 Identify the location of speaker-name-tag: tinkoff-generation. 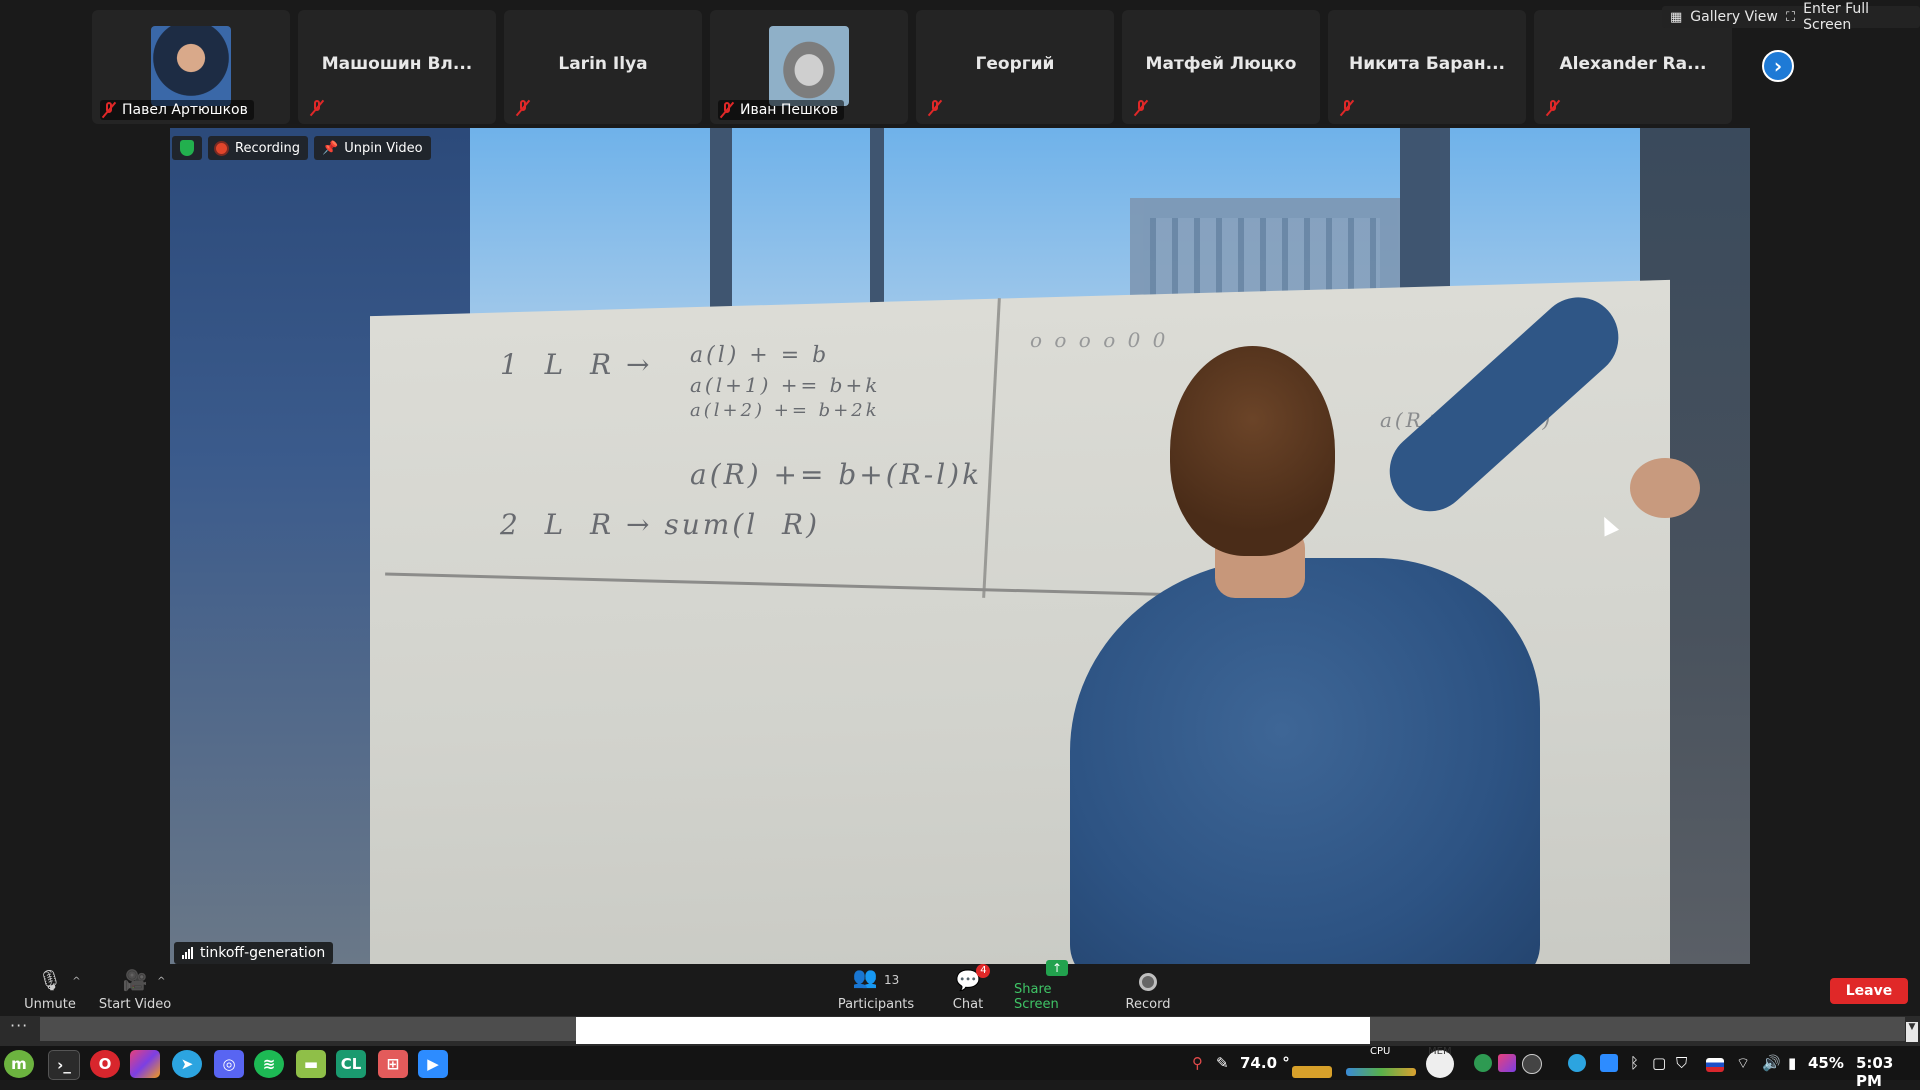
(254, 953).